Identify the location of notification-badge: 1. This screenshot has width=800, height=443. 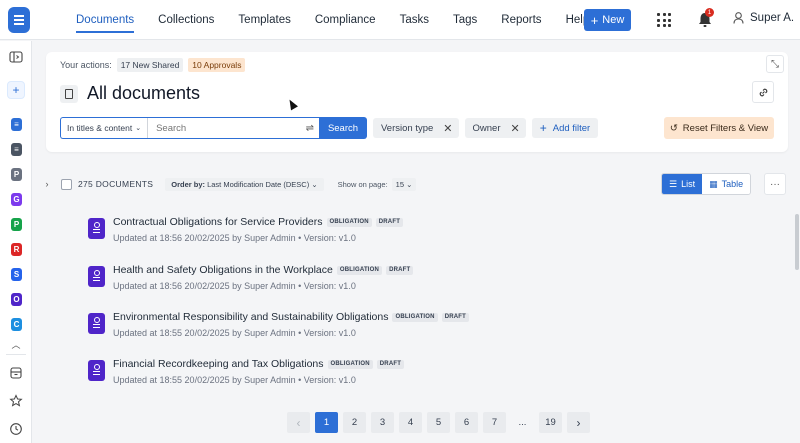
(709, 12).